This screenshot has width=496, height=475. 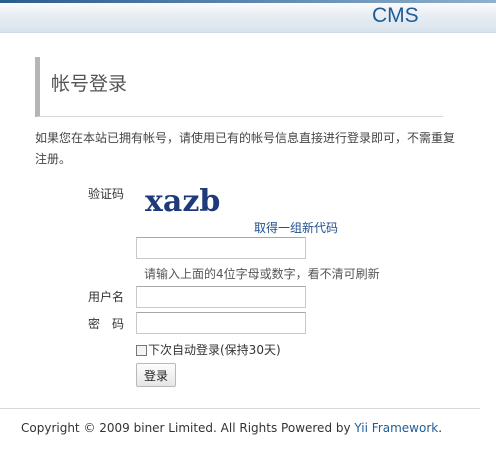 I want to click on site-header: CMS, so click(x=248, y=16).